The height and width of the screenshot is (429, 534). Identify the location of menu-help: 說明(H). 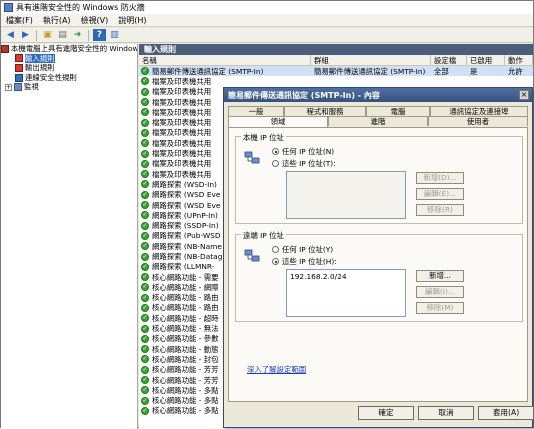
(132, 20).